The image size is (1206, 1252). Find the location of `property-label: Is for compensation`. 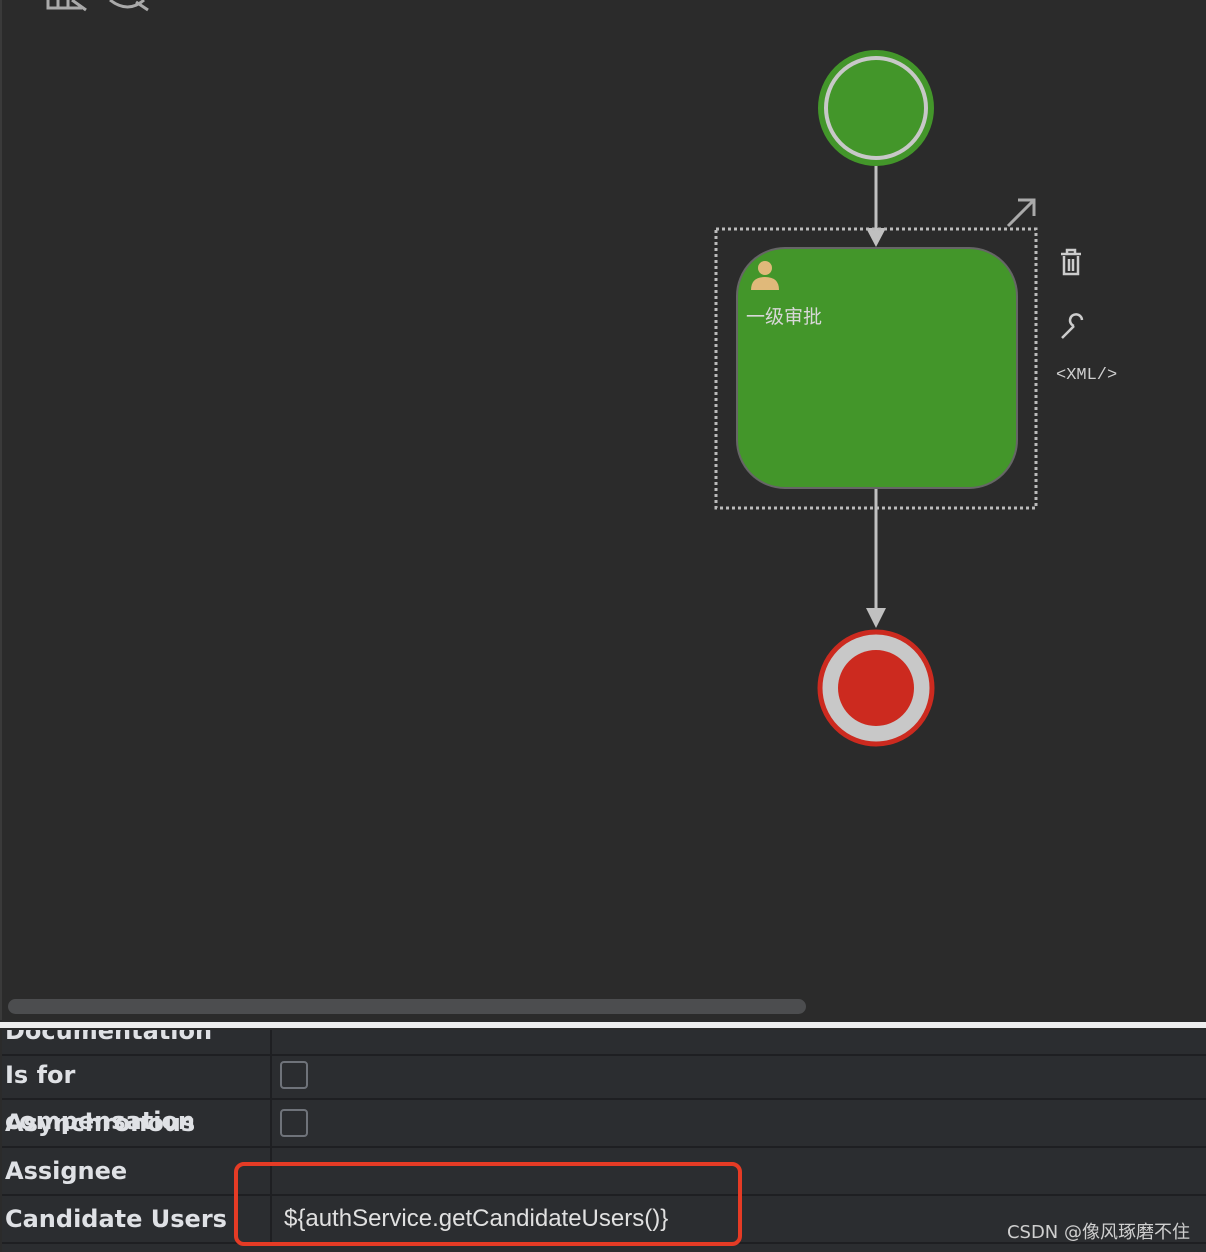

property-label: Is for compensation is located at coordinates (138, 1093).